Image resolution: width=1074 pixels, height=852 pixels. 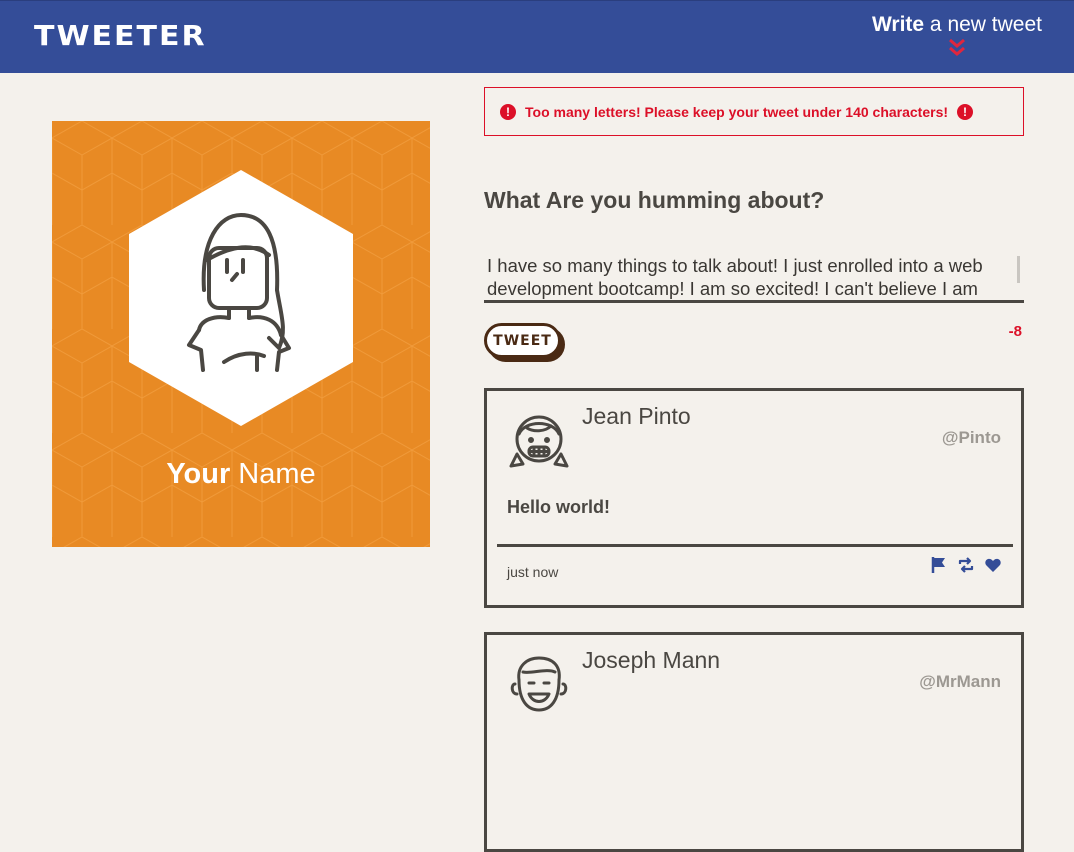 I want to click on compose-prompt: What Are you humming about?, so click(x=654, y=200).